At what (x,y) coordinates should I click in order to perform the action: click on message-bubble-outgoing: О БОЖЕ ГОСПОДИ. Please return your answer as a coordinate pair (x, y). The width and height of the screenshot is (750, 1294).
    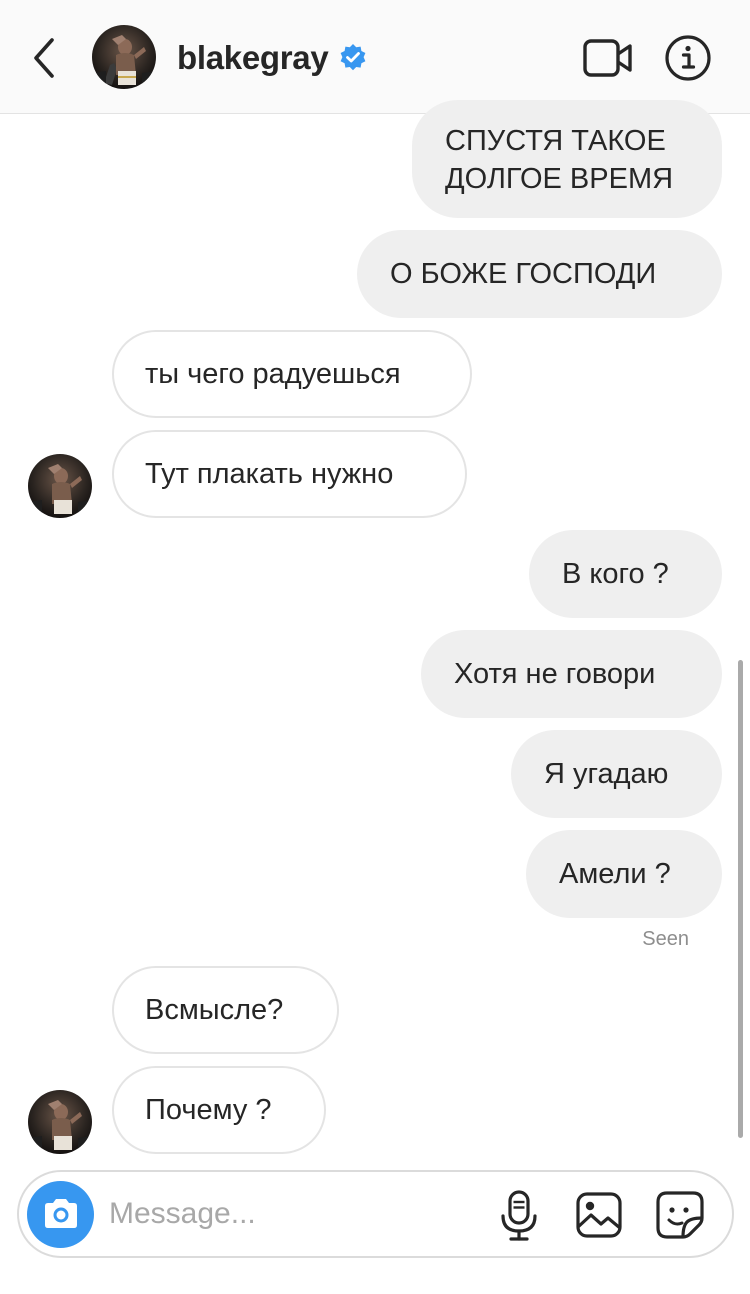
    Looking at the image, I should click on (539, 274).